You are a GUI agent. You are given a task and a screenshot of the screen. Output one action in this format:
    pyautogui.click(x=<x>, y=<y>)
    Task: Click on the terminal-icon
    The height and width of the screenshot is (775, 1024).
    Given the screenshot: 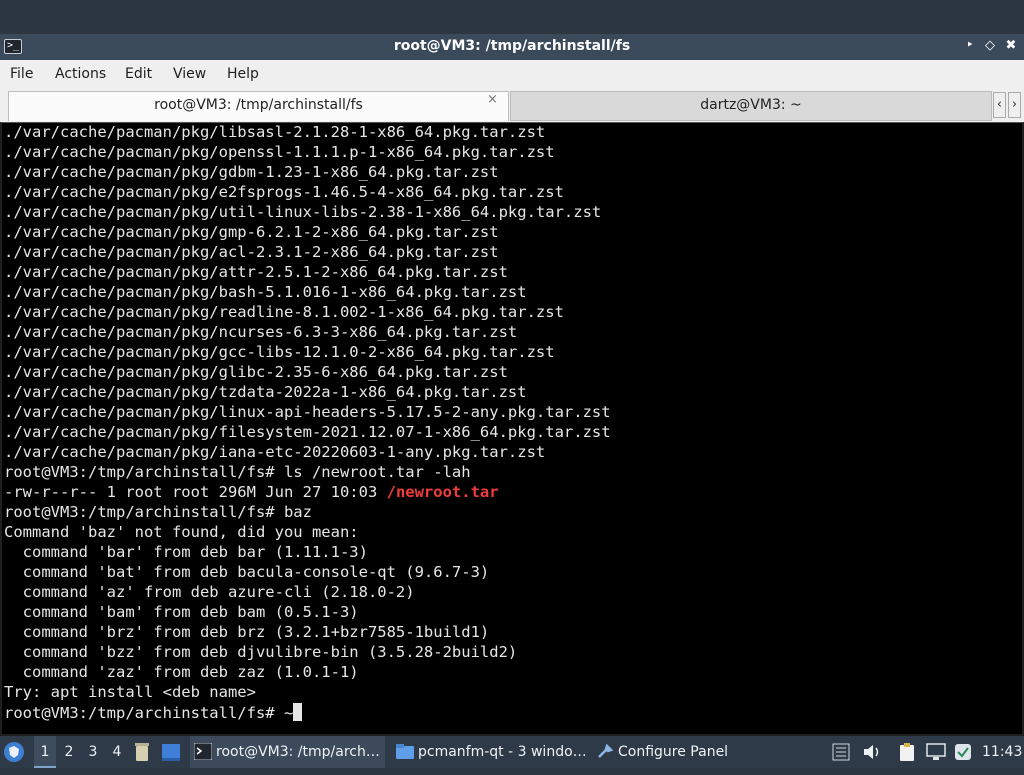 What is the action you would take?
    pyautogui.click(x=203, y=751)
    